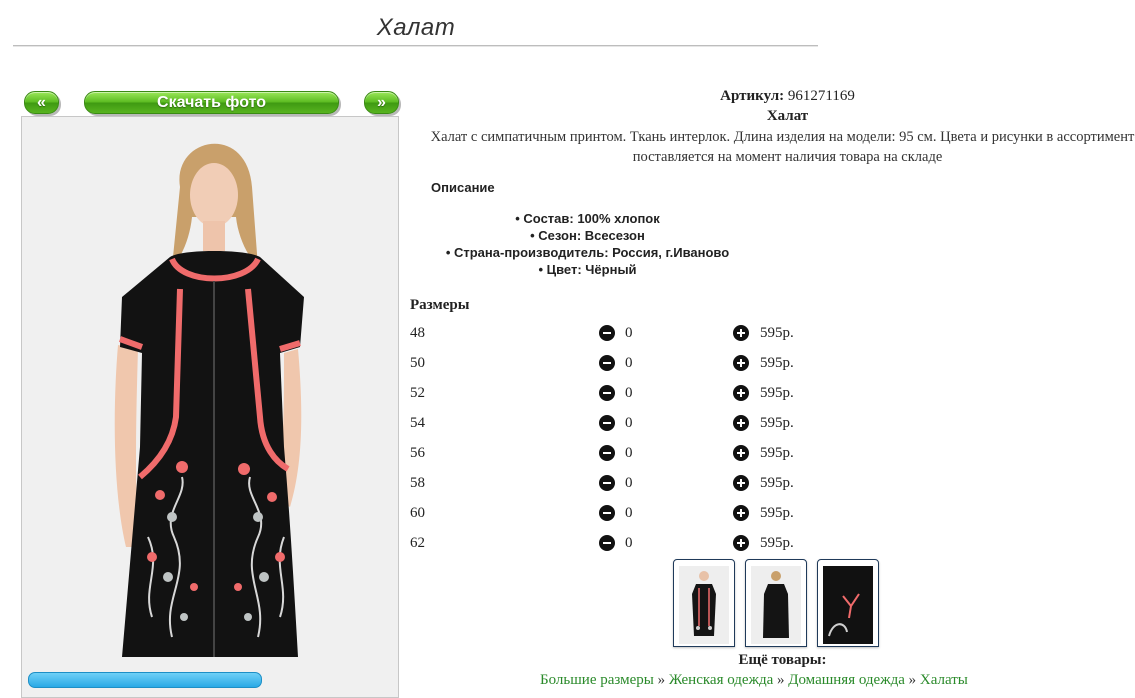 The height and width of the screenshot is (698, 1135). I want to click on thumbnail-front-image, so click(704, 605).